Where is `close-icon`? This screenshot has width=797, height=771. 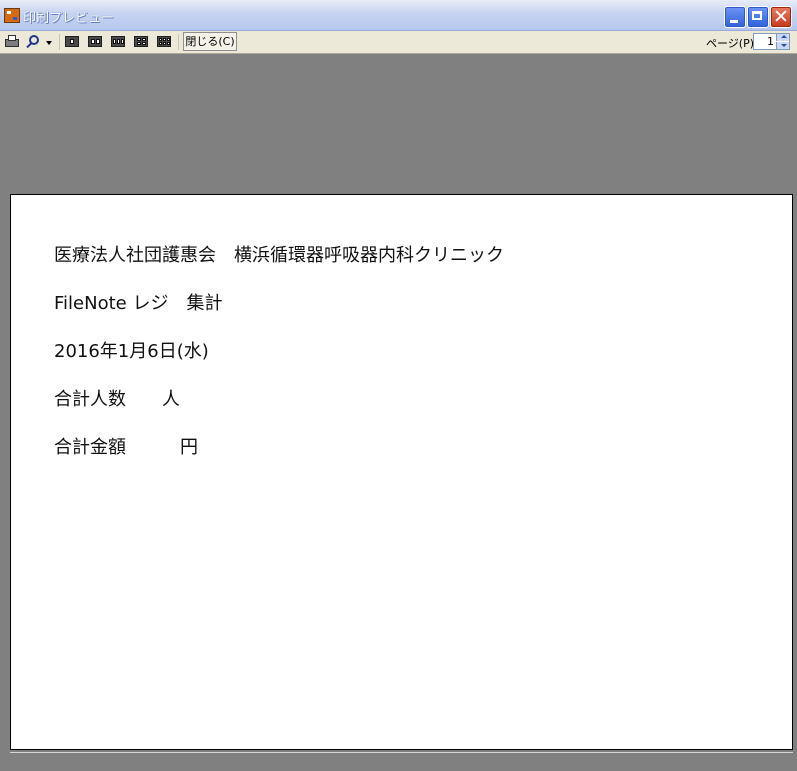
close-icon is located at coordinates (781, 16).